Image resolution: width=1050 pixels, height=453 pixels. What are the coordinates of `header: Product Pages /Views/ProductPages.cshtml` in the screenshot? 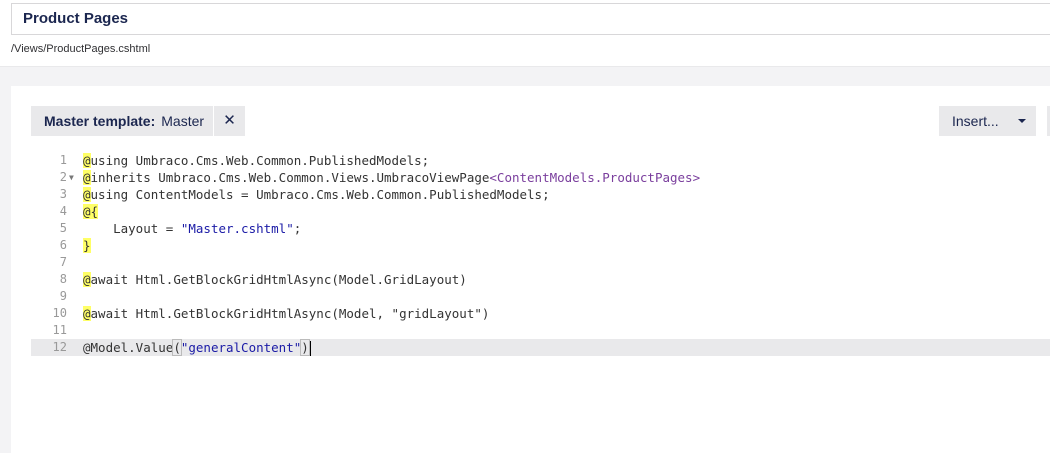 It's located at (525, 33).